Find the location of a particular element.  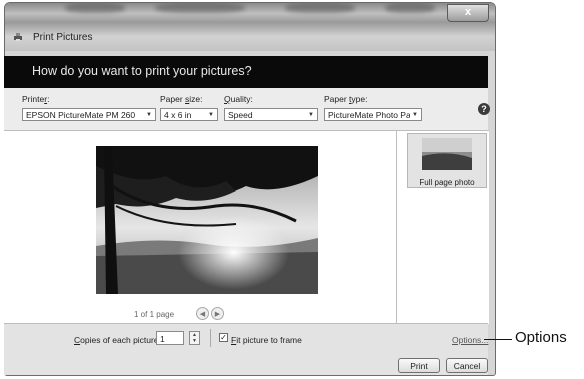

printer-dropdown: EPSON PictureMate PM 260 ▼ is located at coordinates (89, 114).